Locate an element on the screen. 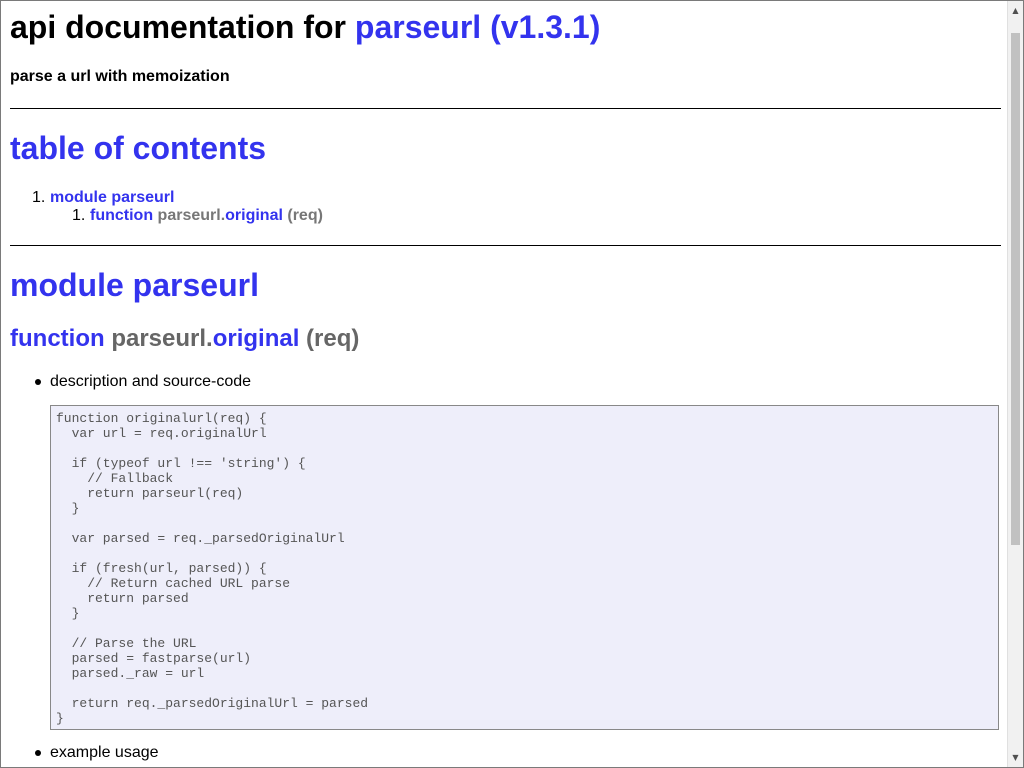 The width and height of the screenshot is (1024, 768). function-keyword: function is located at coordinates (57, 338).